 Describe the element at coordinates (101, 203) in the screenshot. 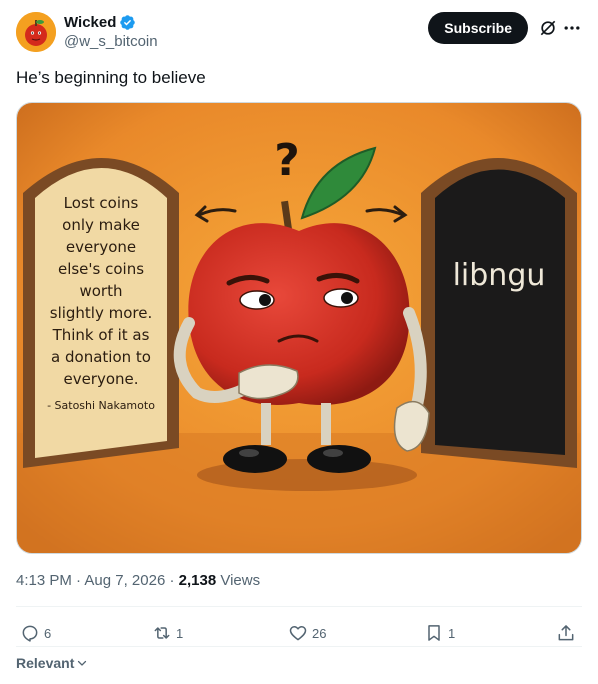

I see `quote-line: Lost coins` at that location.